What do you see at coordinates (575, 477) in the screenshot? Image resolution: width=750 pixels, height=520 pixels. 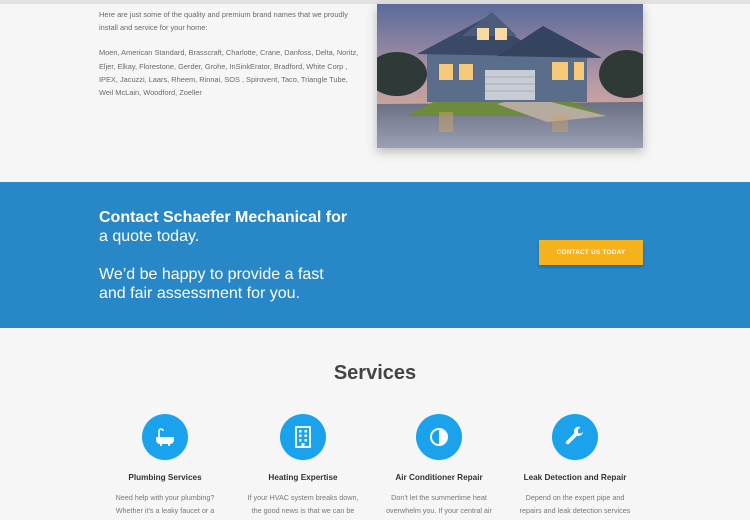 I see `service-title: Leak Detection and Repair` at bounding box center [575, 477].